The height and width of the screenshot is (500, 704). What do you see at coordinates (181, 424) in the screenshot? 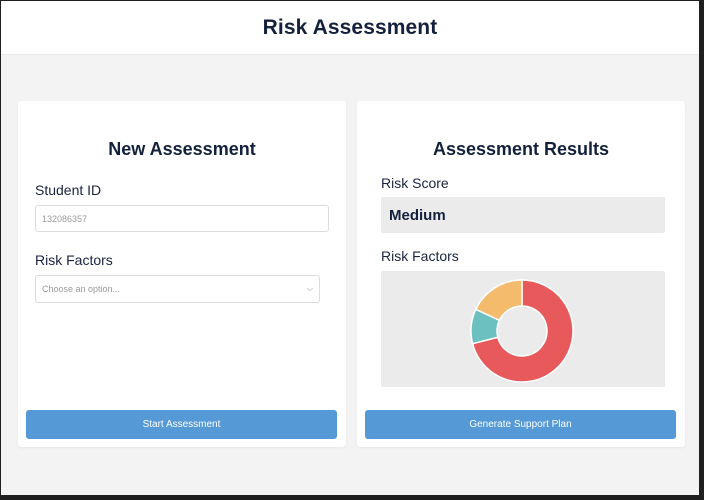
I see `start-assessment-button: Start Assessment` at bounding box center [181, 424].